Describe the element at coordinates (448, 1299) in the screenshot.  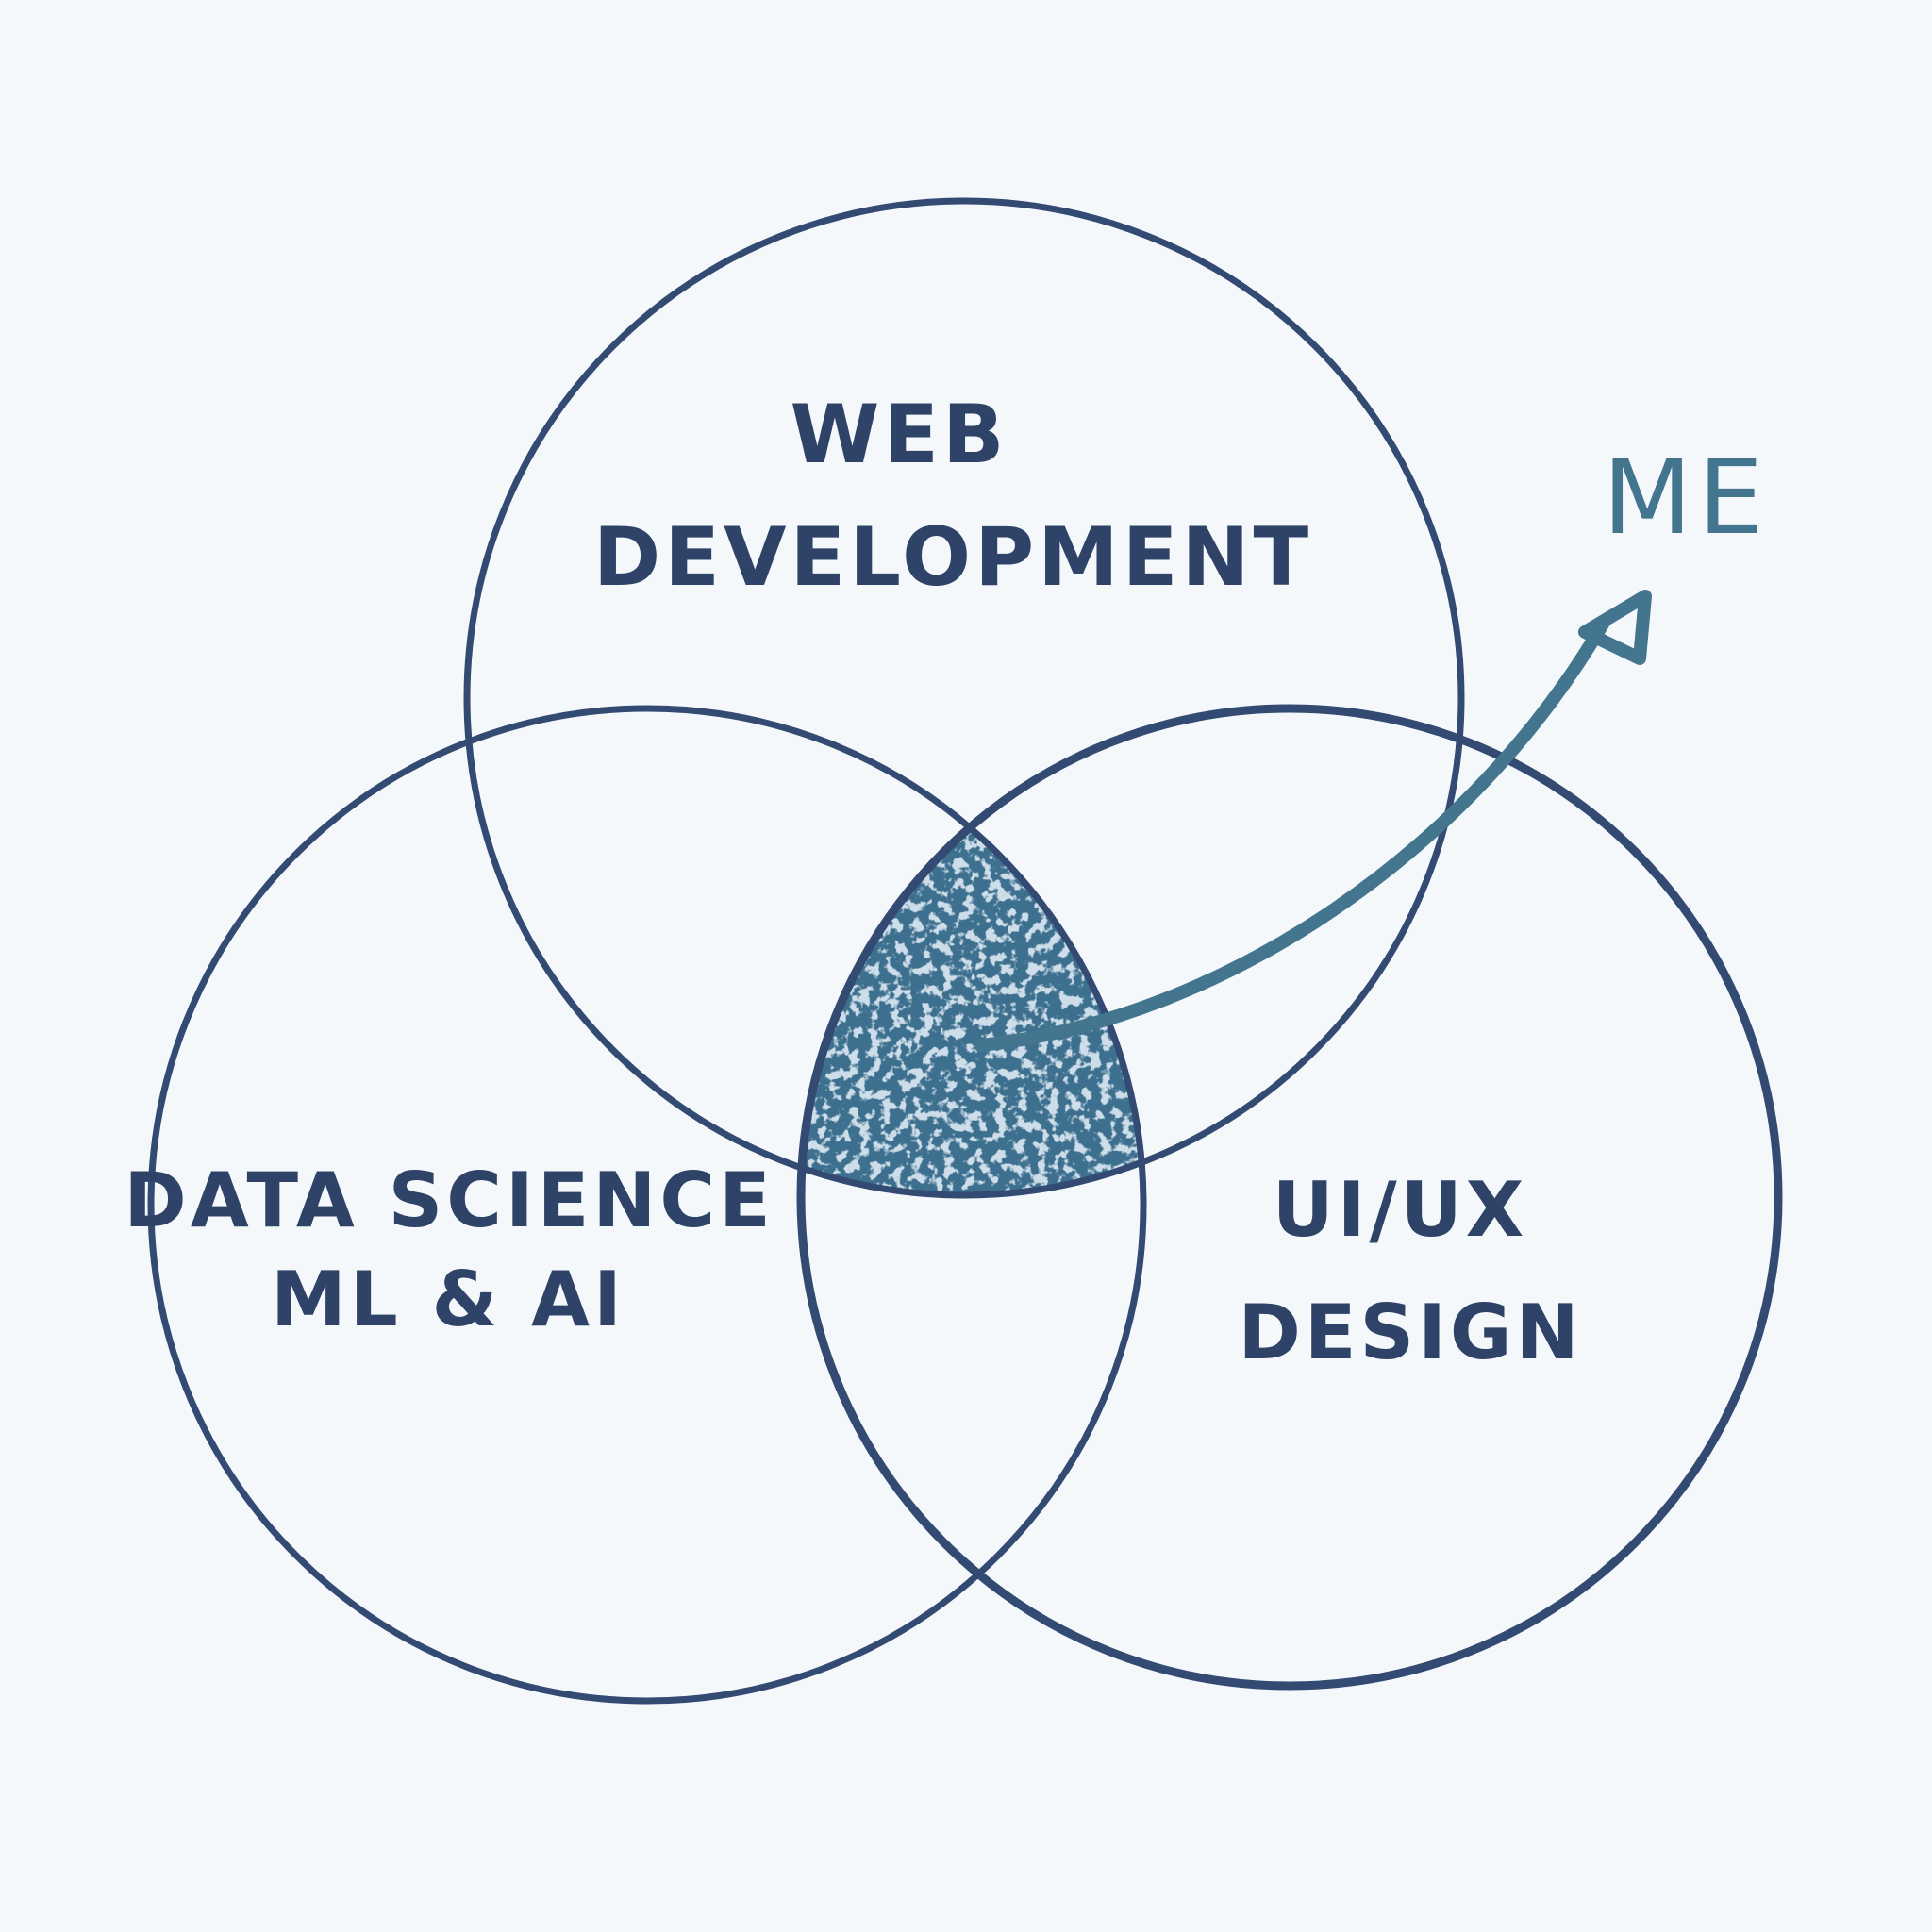
I see `label-data-line2: ML & AI` at that location.